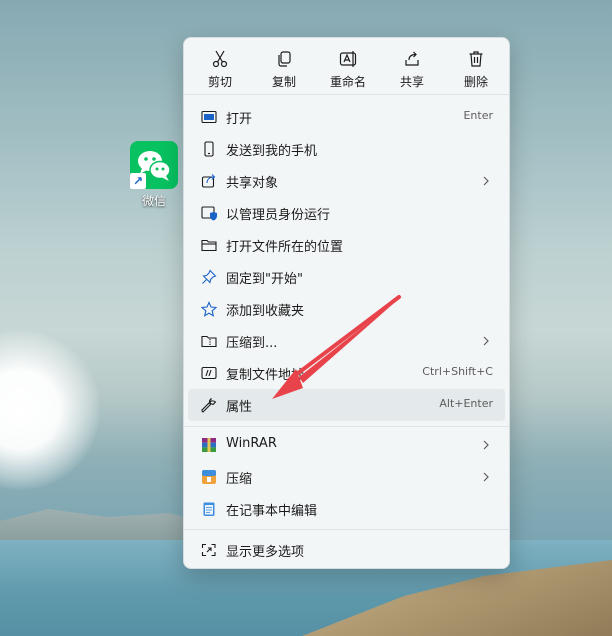 The height and width of the screenshot is (636, 612). Describe the element at coordinates (265, 311) in the screenshot. I see `menu-item-label: 添加到收藏夹` at that location.